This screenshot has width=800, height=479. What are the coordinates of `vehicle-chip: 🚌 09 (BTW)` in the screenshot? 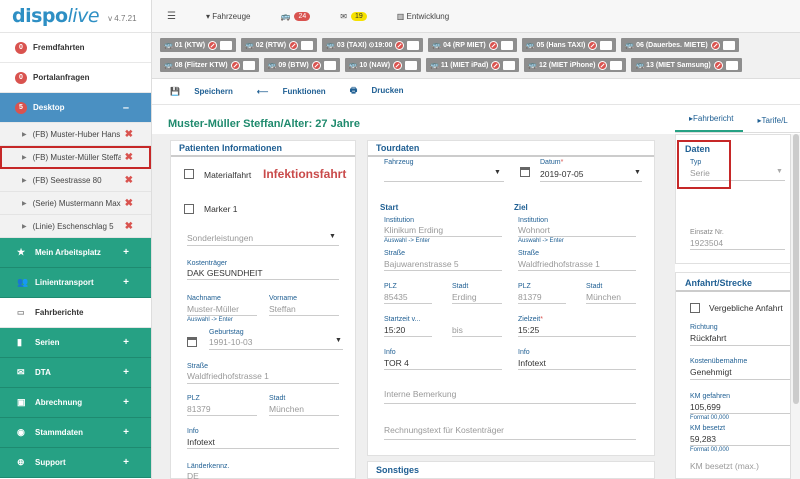 It's located at (301, 65).